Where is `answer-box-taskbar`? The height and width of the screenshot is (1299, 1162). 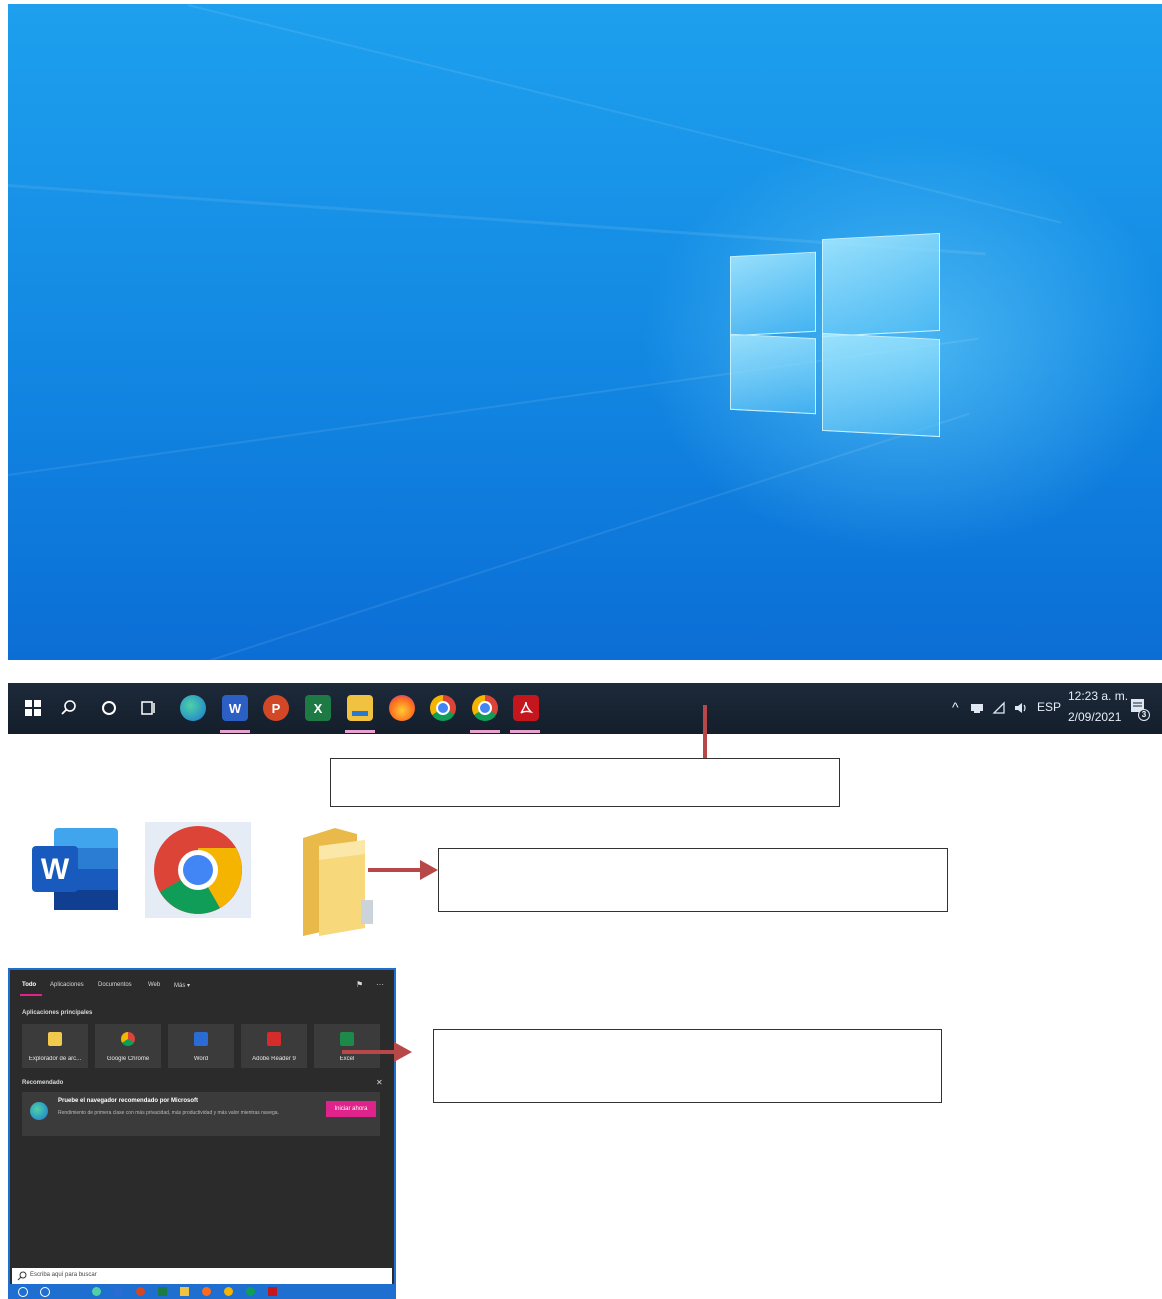
answer-box-taskbar is located at coordinates (585, 782).